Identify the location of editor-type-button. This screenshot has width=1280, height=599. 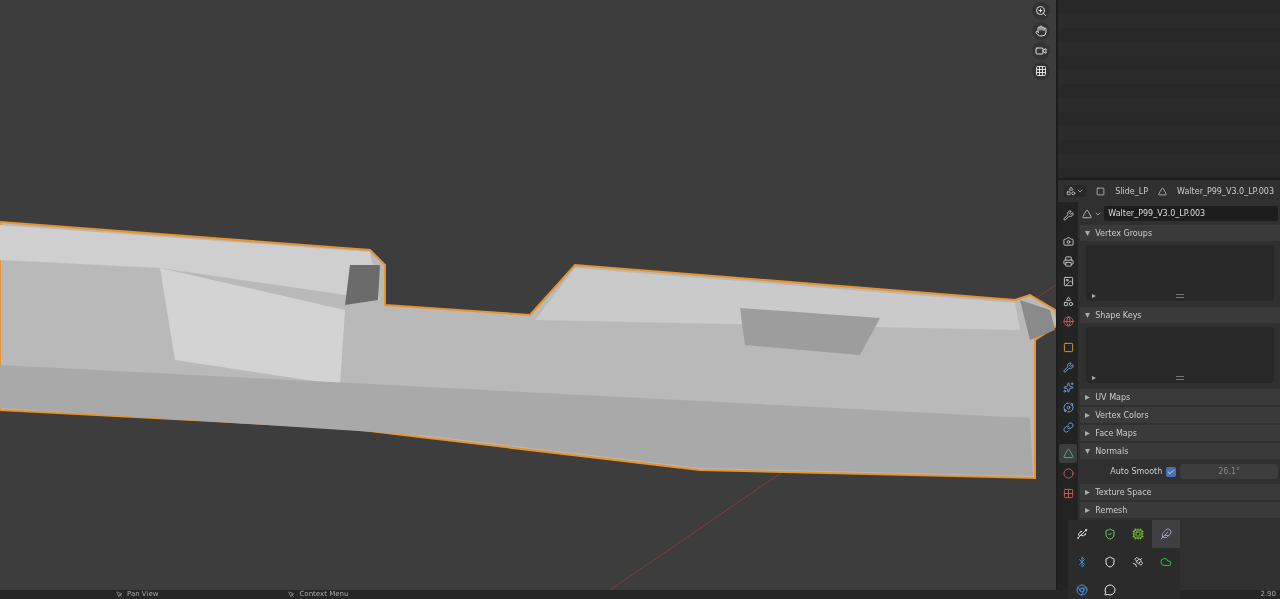
(1075, 191).